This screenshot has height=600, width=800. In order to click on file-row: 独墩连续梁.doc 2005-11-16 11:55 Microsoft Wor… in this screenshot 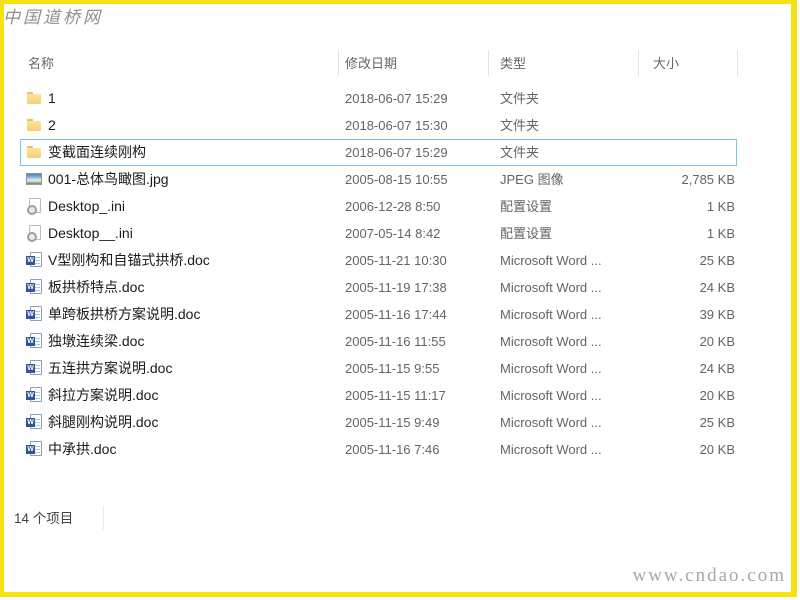, I will do `click(378, 341)`.